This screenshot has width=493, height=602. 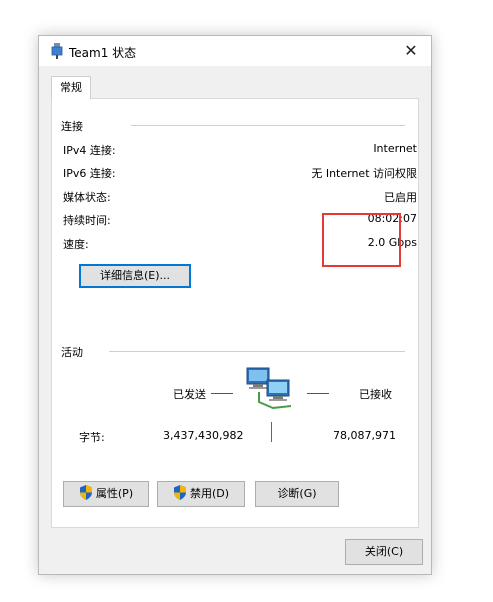 What do you see at coordinates (103, 53) in the screenshot?
I see `window-title: Team1 状态` at bounding box center [103, 53].